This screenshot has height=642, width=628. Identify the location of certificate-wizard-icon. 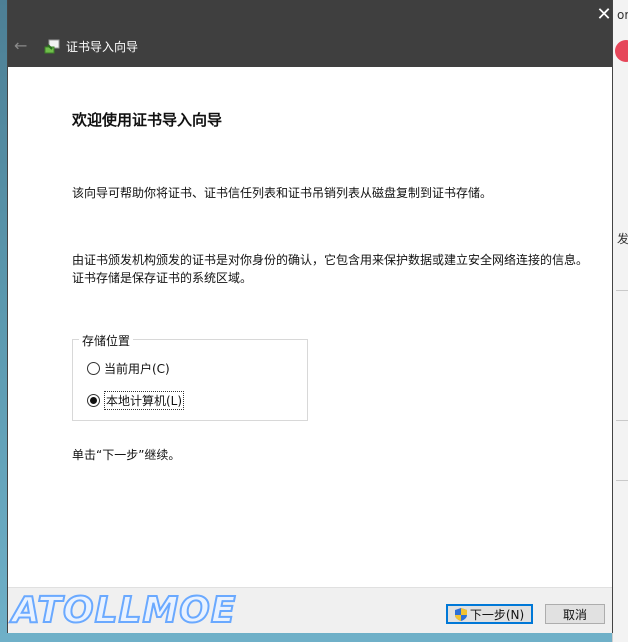
(52, 46).